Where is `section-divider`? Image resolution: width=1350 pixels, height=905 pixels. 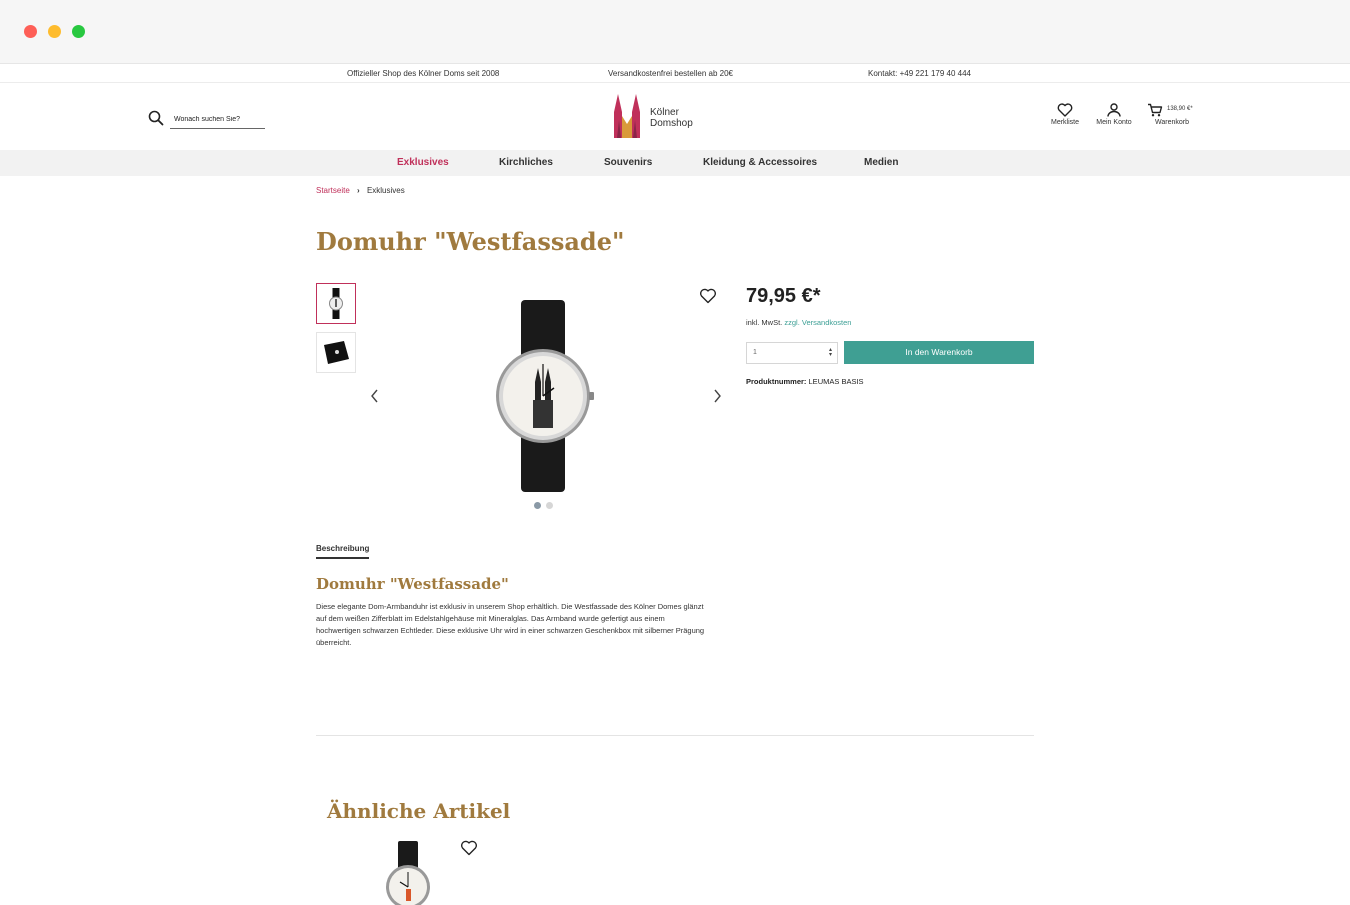 section-divider is located at coordinates (675, 735).